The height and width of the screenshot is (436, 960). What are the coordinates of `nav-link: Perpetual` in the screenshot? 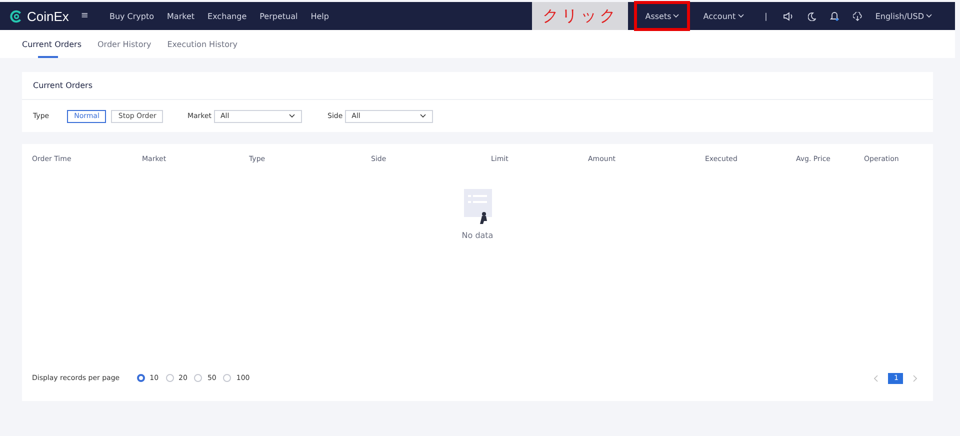 It's located at (279, 16).